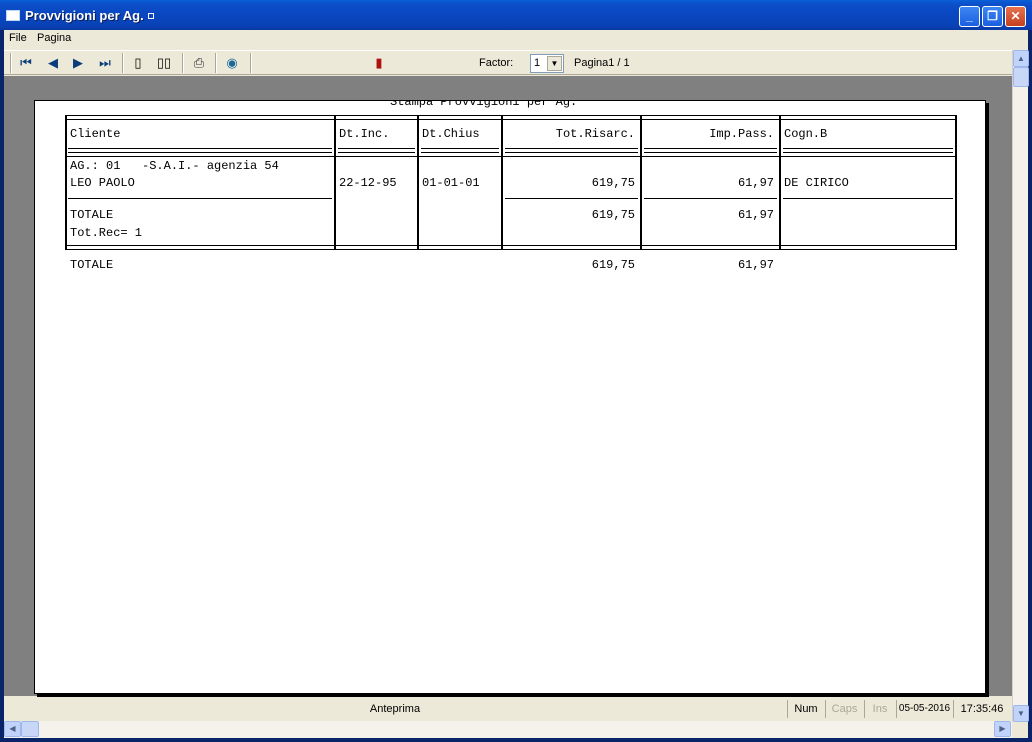 Image resolution: width=1032 pixels, height=742 pixels. Describe the element at coordinates (554, 63) in the screenshot. I see `chevron-down-icon: ▼` at that location.